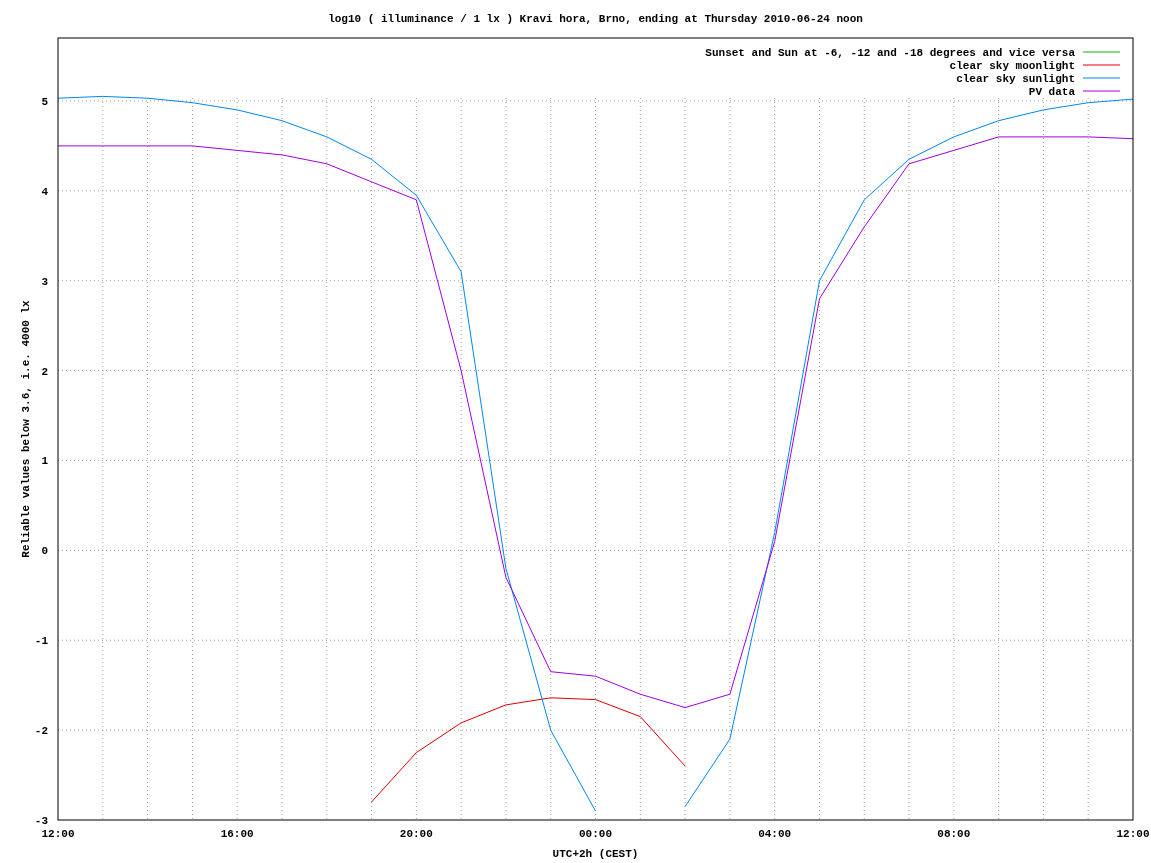 Image resolution: width=1151 pixels, height=863 pixels. What do you see at coordinates (44, 281) in the screenshot?
I see `y-tick-label: 3` at bounding box center [44, 281].